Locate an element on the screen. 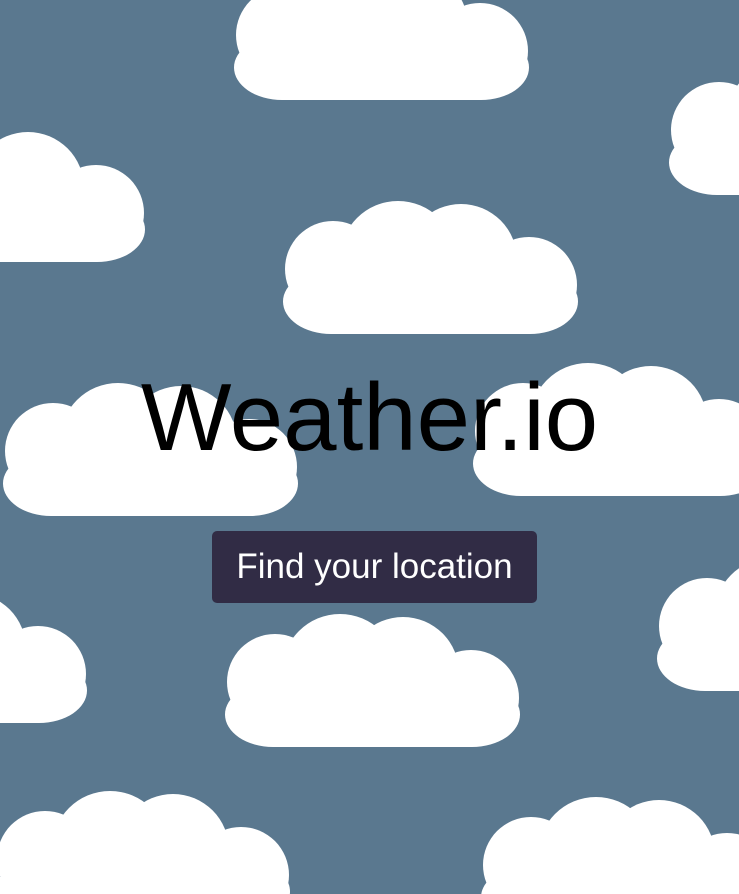 The height and width of the screenshot is (894, 739). app-title: Weather.io is located at coordinates (369, 417).